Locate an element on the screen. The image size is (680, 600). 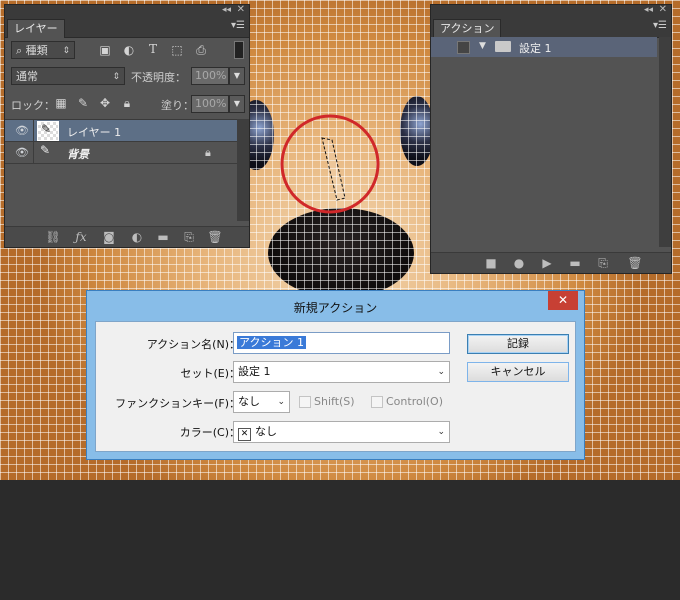
cancel-button: キャンセル is located at coordinates (518, 372).